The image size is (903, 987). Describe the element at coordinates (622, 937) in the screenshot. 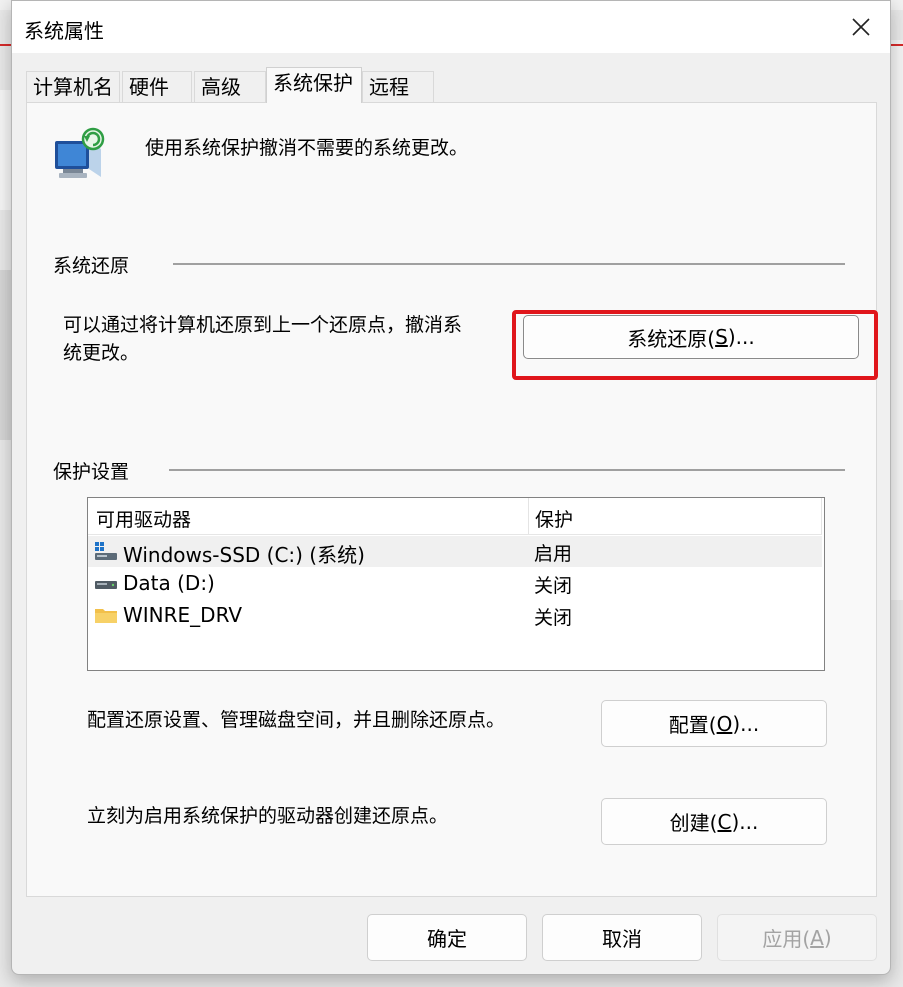

I see `cancel-button: 取消` at that location.